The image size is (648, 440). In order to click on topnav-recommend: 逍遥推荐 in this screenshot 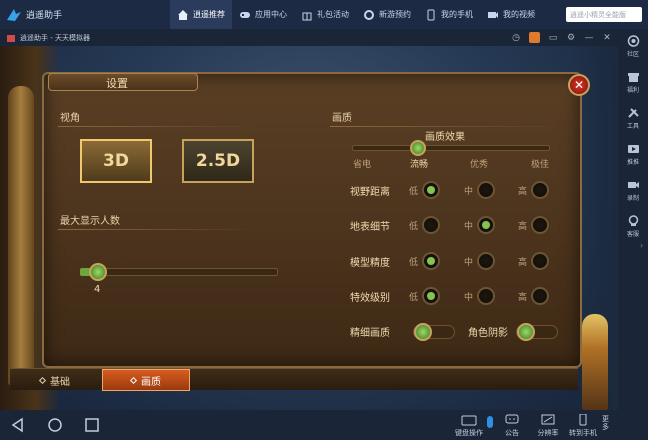, I will do `click(201, 14)`.